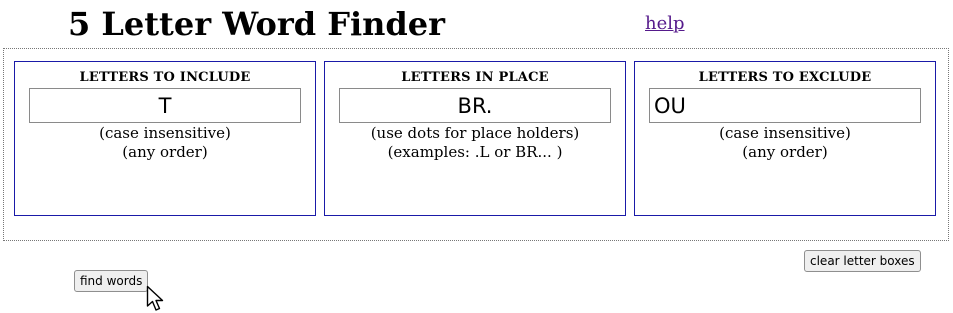 The image size is (953, 313). Describe the element at coordinates (165, 77) in the screenshot. I see `panel-heading: LETTERS TO INCLUDE` at that location.